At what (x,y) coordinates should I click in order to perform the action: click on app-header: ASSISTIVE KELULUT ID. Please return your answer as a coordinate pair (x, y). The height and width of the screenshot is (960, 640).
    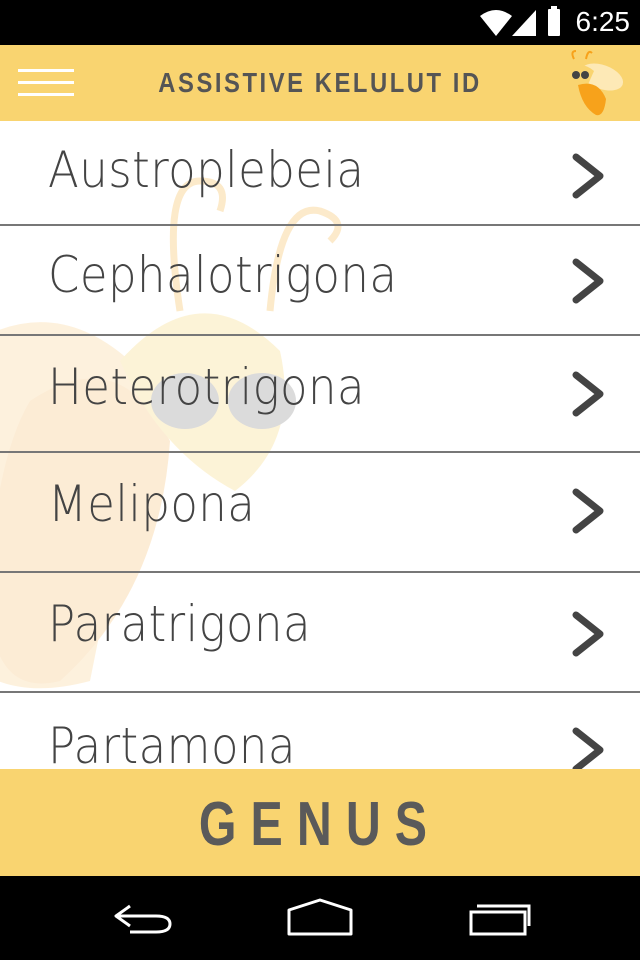
    Looking at the image, I should click on (320, 83).